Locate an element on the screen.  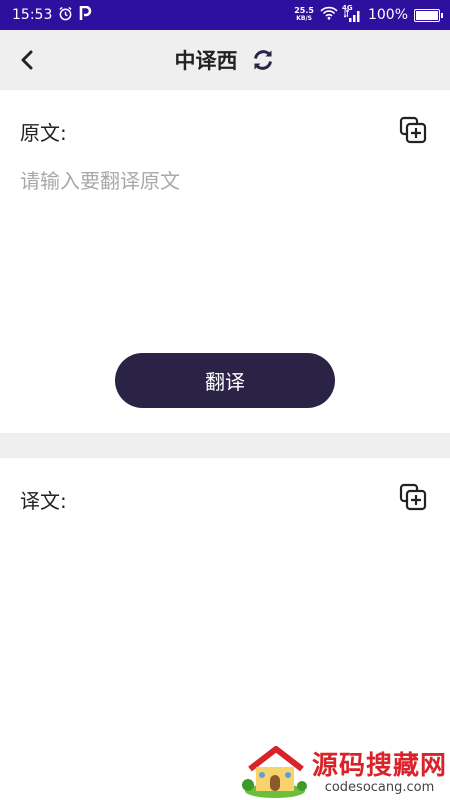
network-type: 4G is located at coordinates (347, 8).